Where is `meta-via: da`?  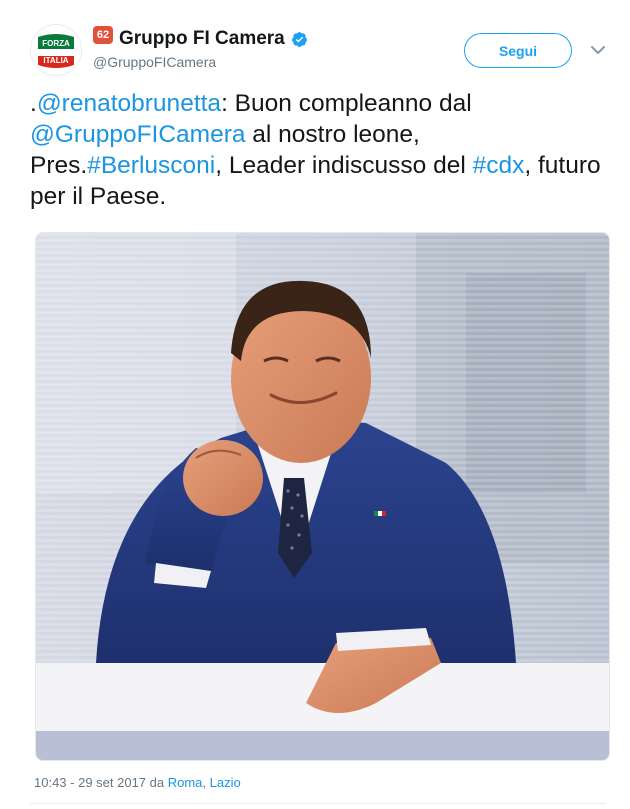
meta-via: da is located at coordinates (157, 782).